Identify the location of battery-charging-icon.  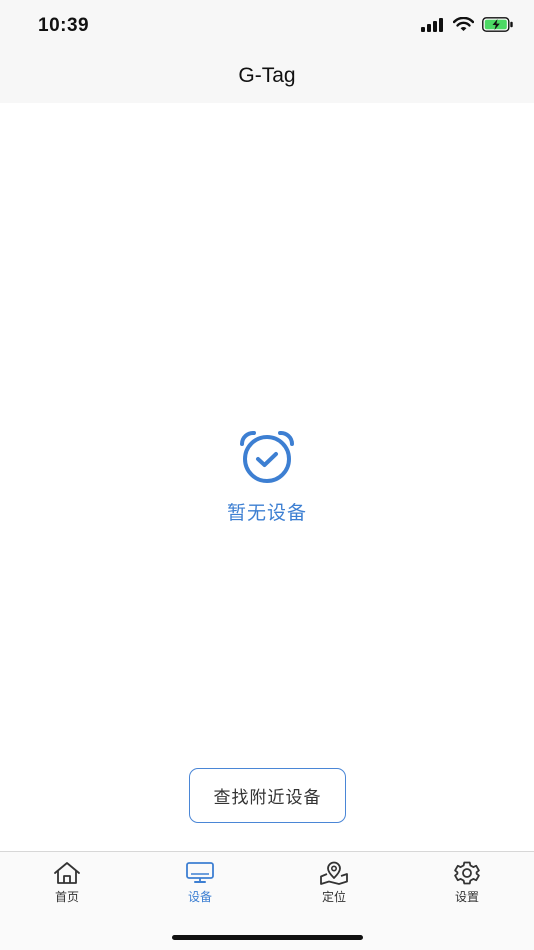
(497, 24).